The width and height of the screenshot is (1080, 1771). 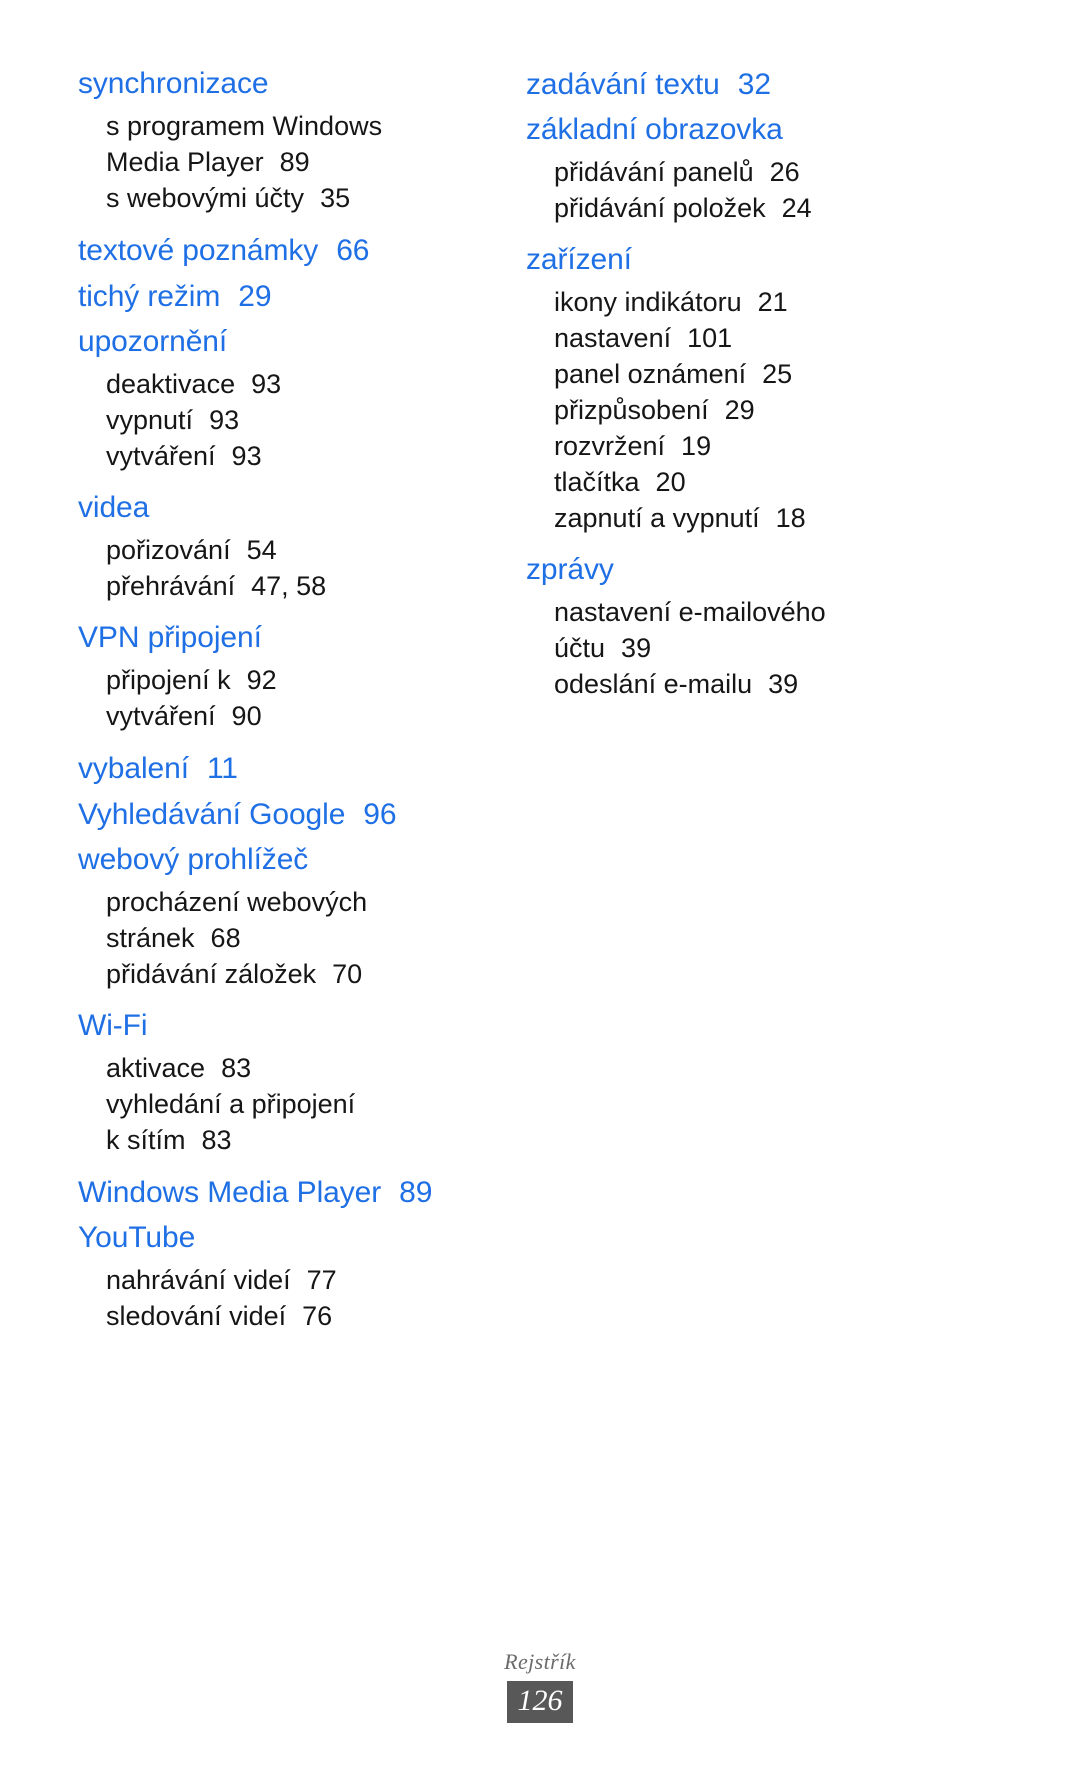 I want to click on index-entry-group: Windows Media Player 89, so click(x=278, y=1193).